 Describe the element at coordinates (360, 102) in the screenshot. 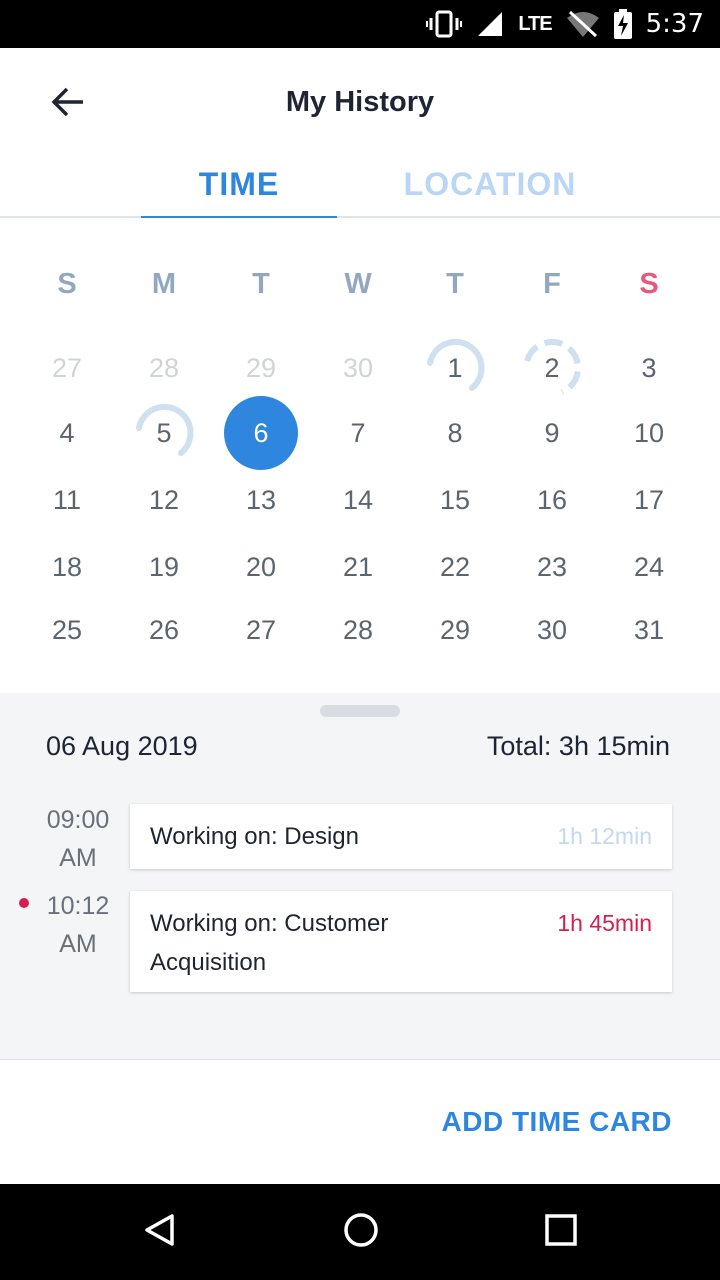

I see `page-title: My History` at that location.